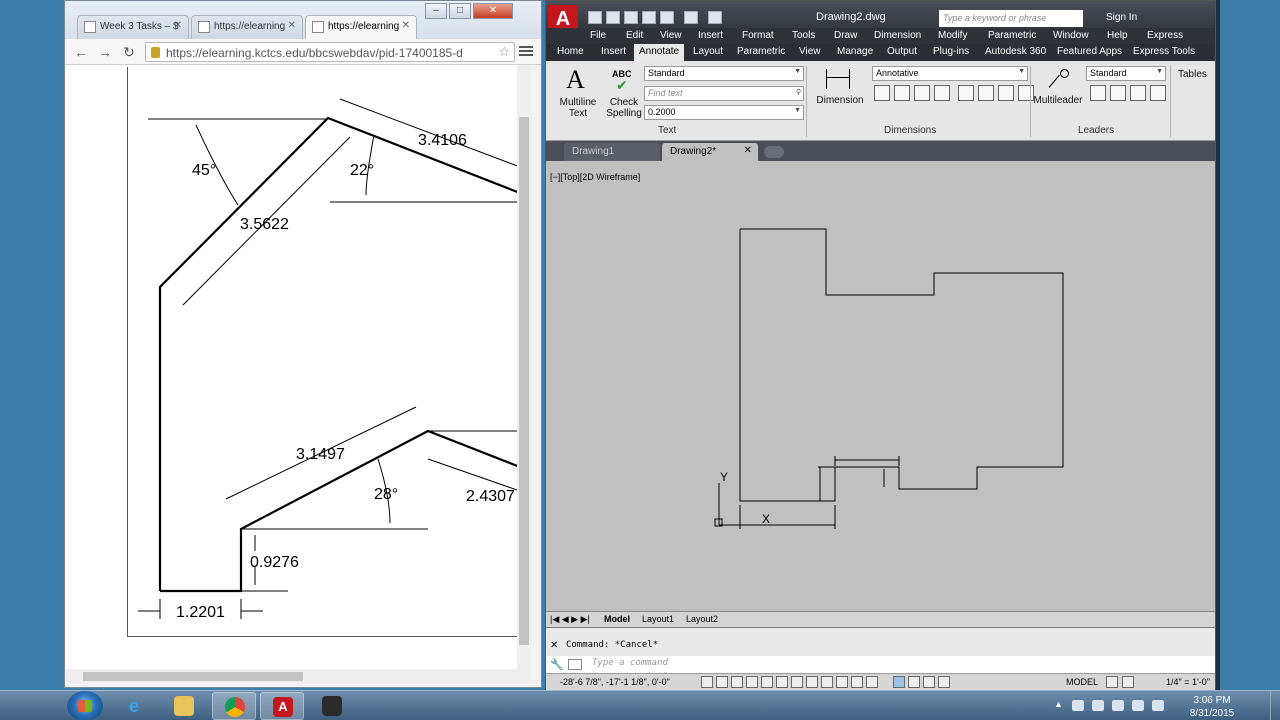  What do you see at coordinates (1082, 682) in the screenshot?
I see `model-space-toggle: MODEL` at bounding box center [1082, 682].